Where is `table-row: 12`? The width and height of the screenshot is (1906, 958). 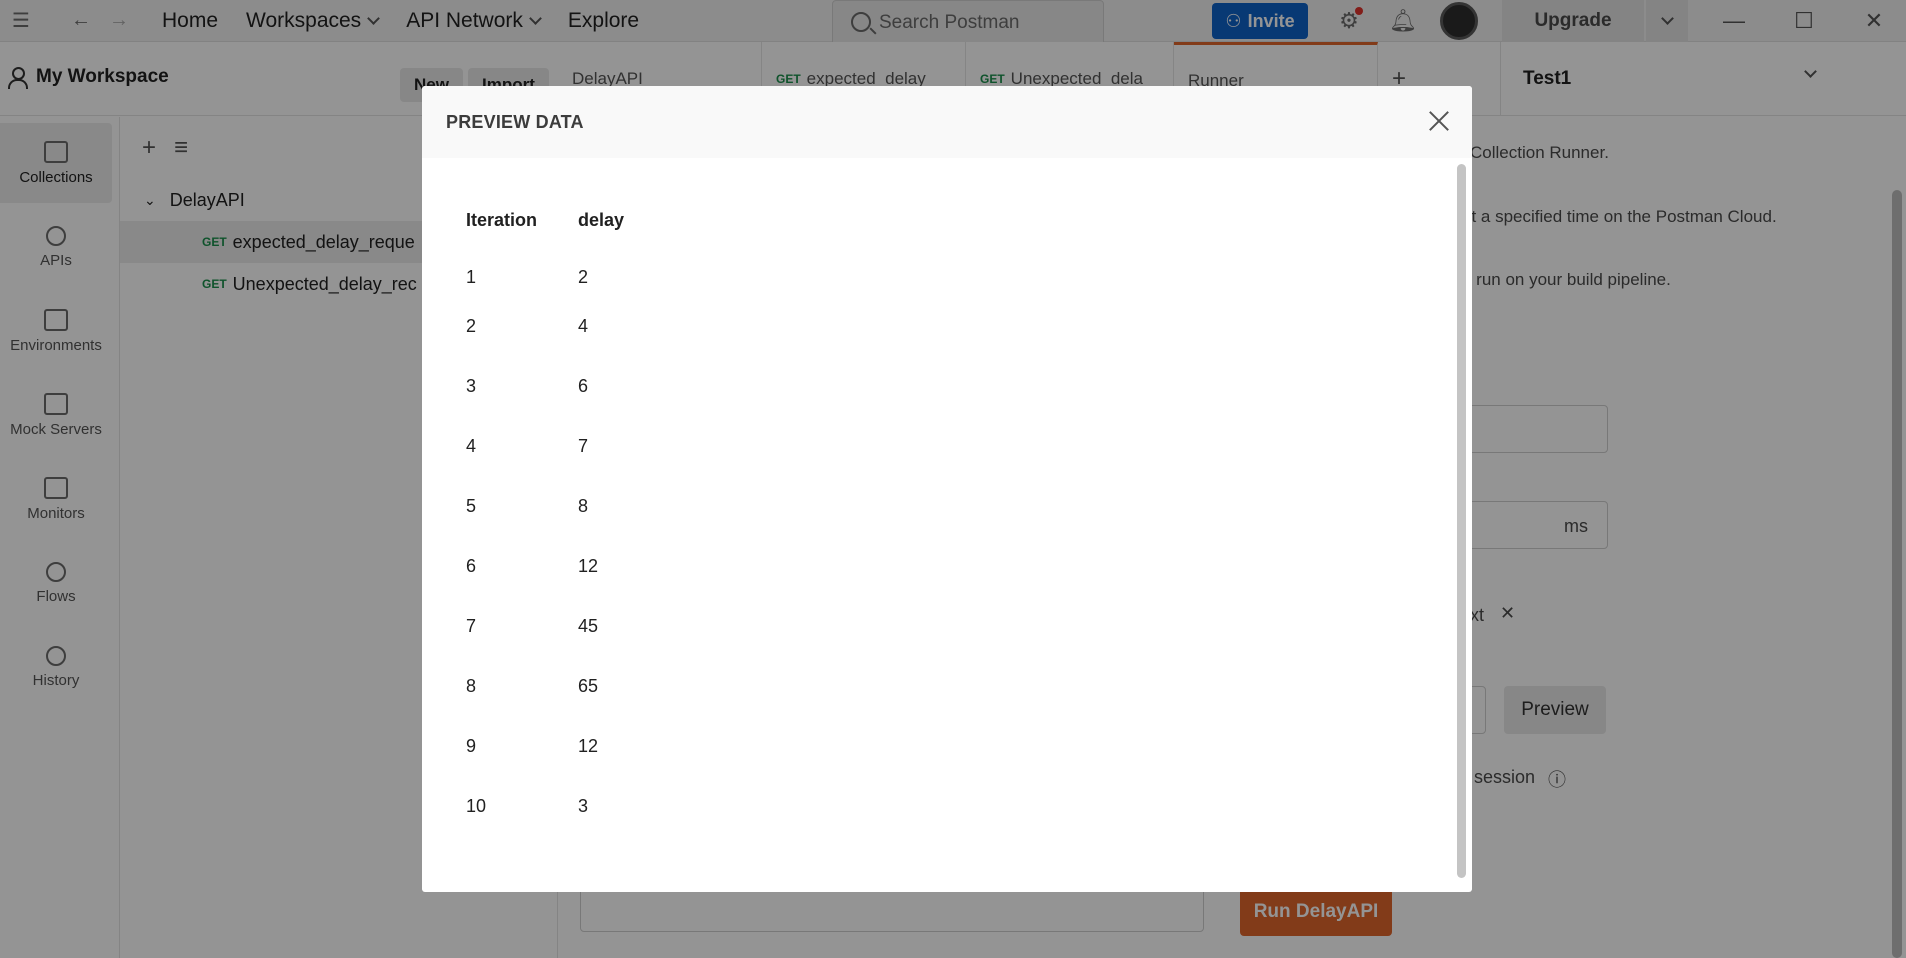 table-row: 12 is located at coordinates (582, 267).